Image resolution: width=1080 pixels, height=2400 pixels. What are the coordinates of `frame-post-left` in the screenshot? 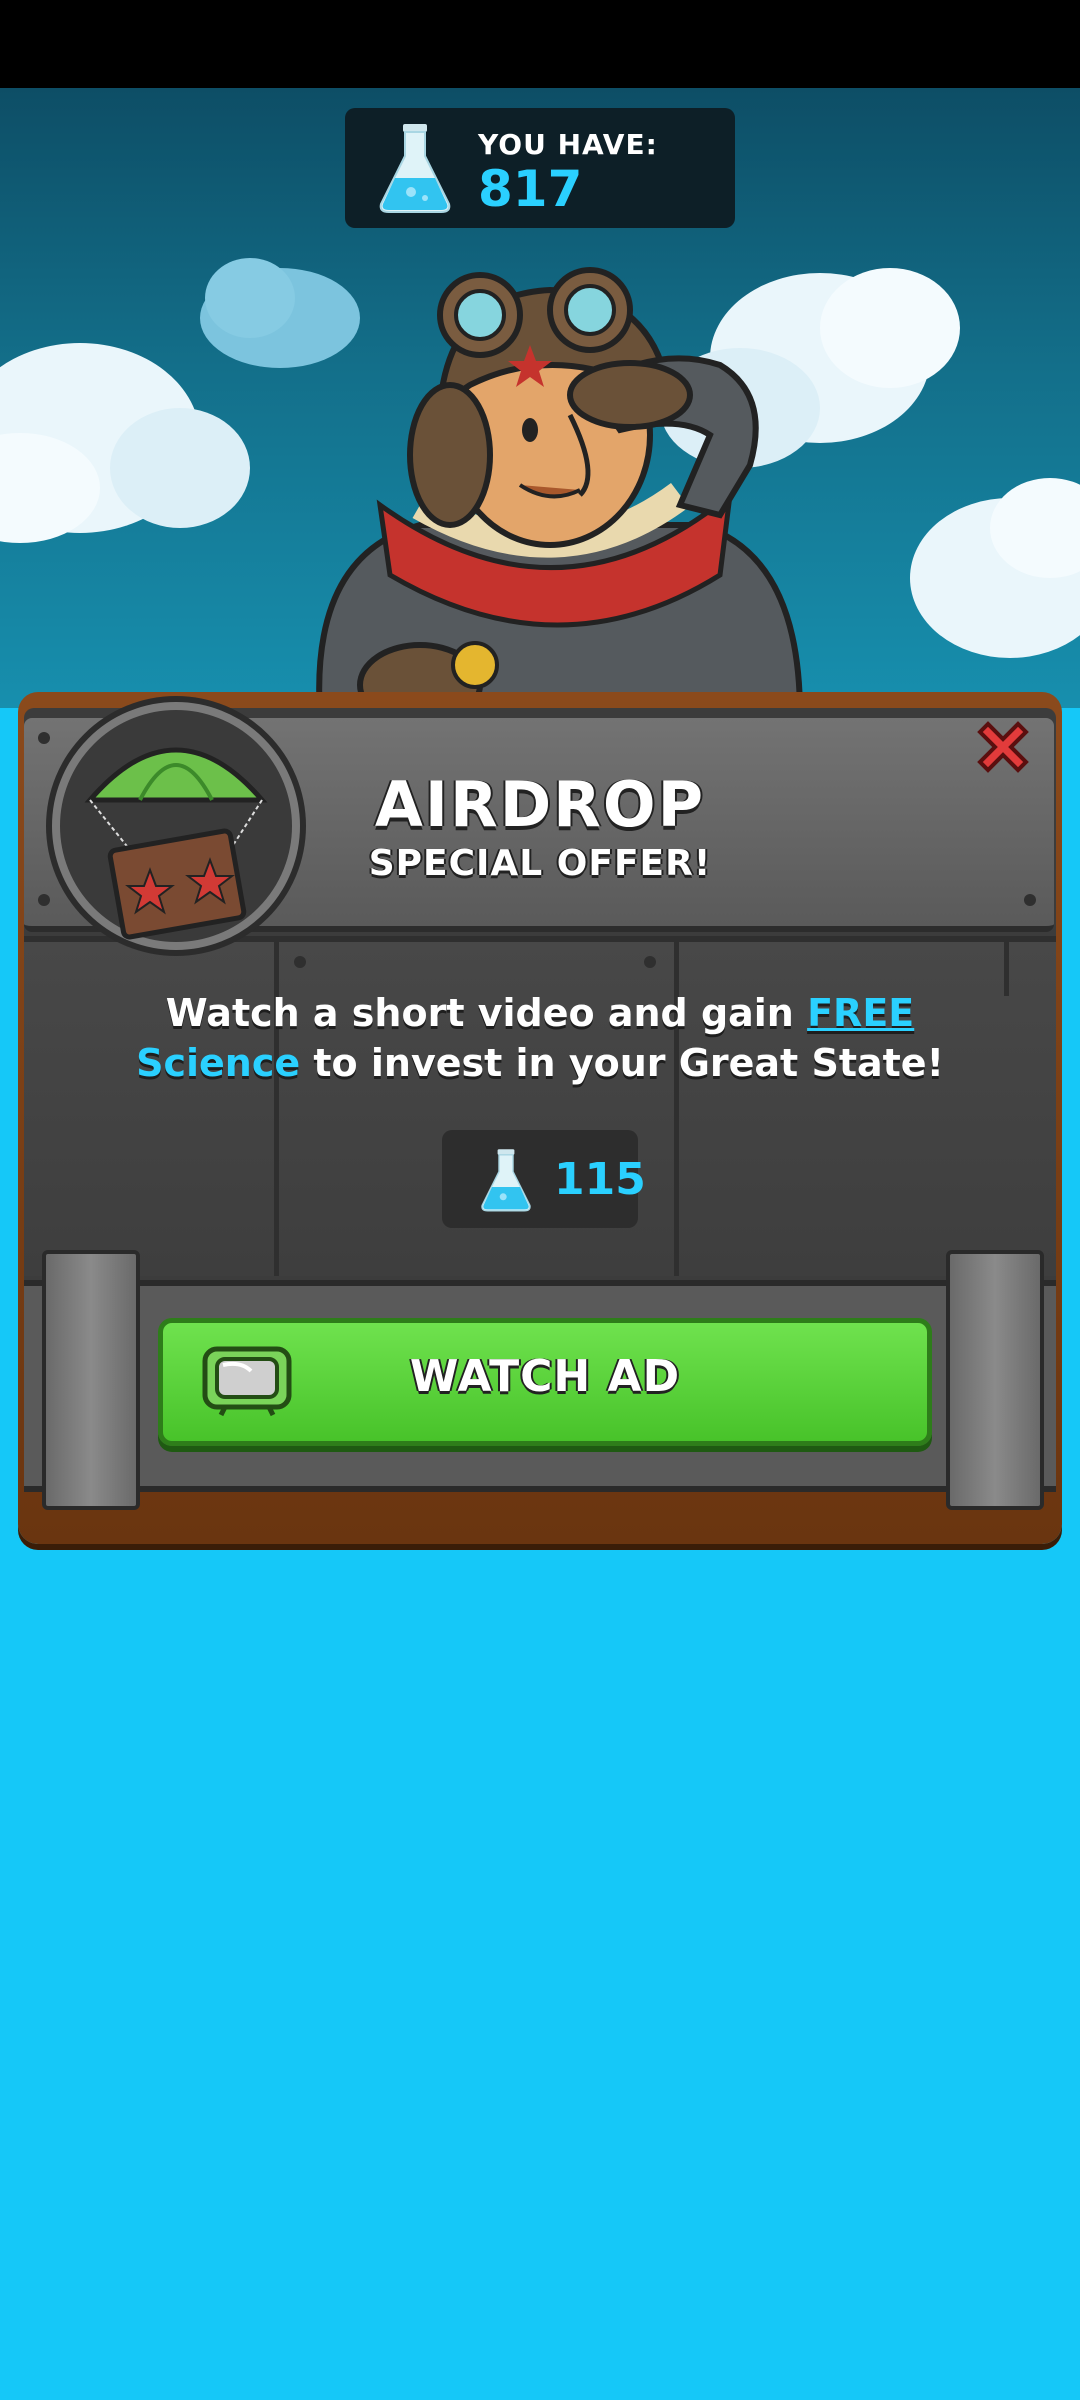 It's located at (91, 1380).